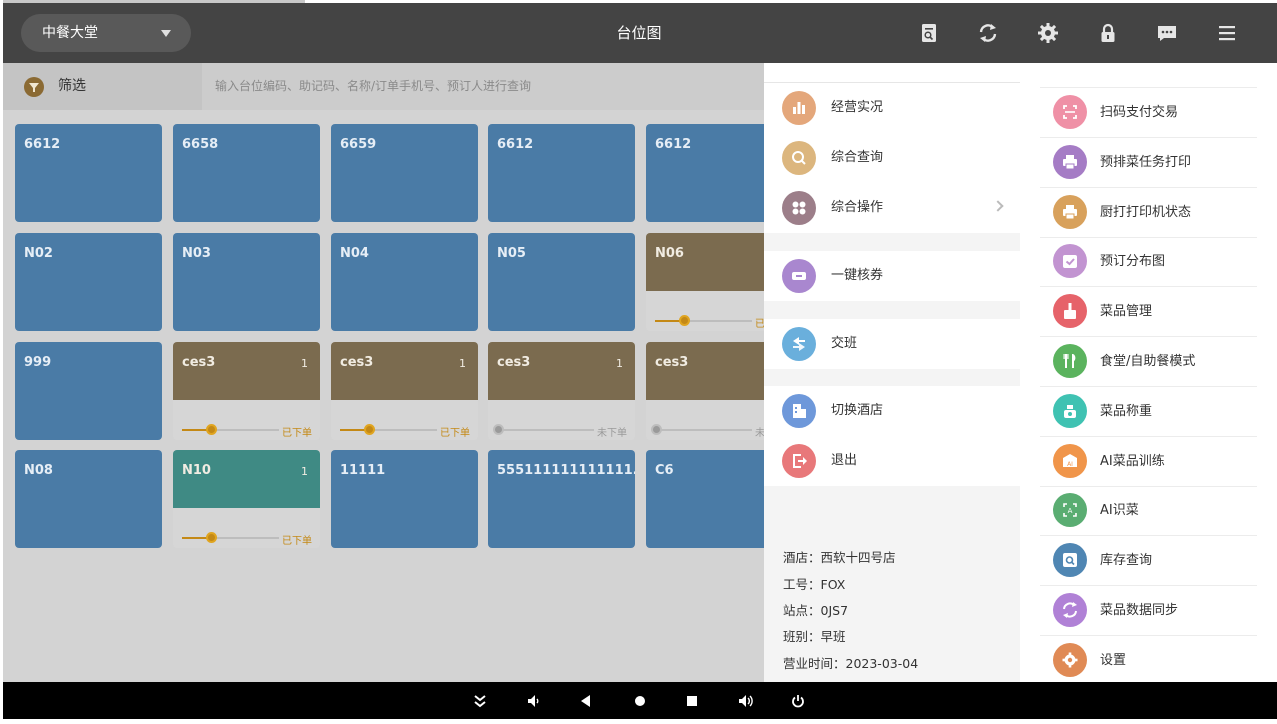 The image size is (1277, 724). What do you see at coordinates (857, 410) in the screenshot?
I see `menu-item-label: 切换酒店` at bounding box center [857, 410].